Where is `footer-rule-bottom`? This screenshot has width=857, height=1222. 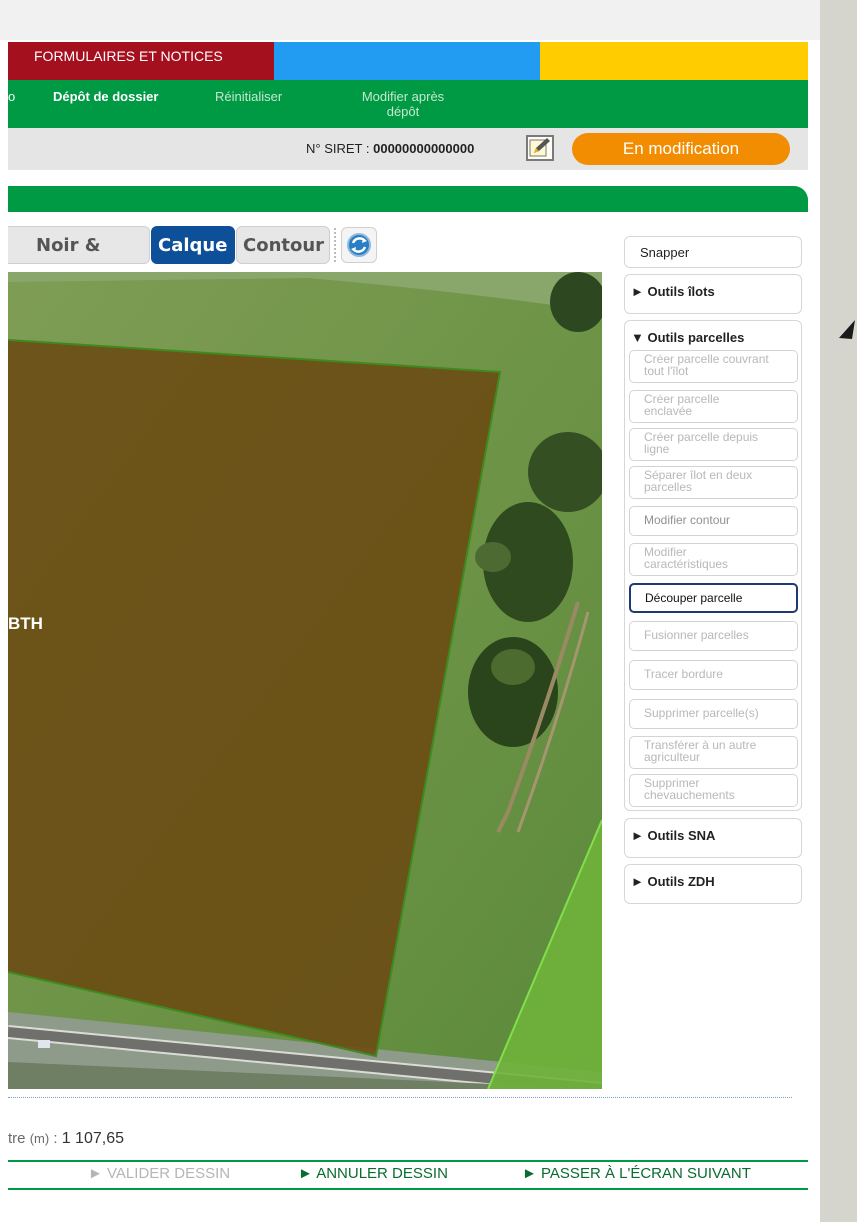 footer-rule-bottom is located at coordinates (408, 1189).